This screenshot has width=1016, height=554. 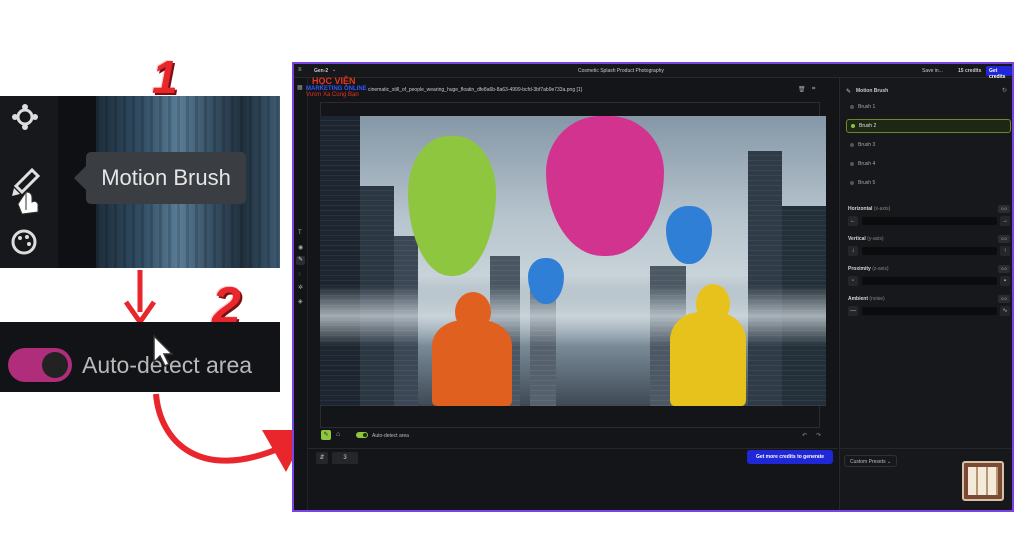 What do you see at coordinates (689, 235) in the screenshot?
I see `blue-head-mask-large` at bounding box center [689, 235].